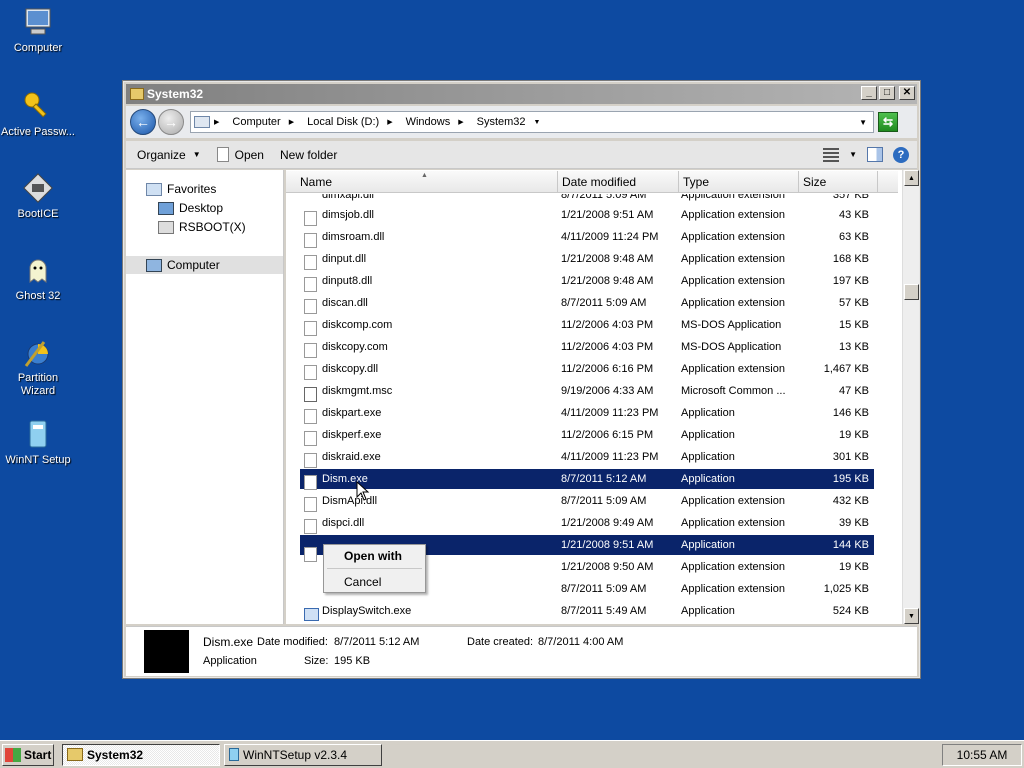 The height and width of the screenshot is (768, 1024). What do you see at coordinates (352, 661) in the screenshot?
I see `detail-size: 195 KB` at bounding box center [352, 661].